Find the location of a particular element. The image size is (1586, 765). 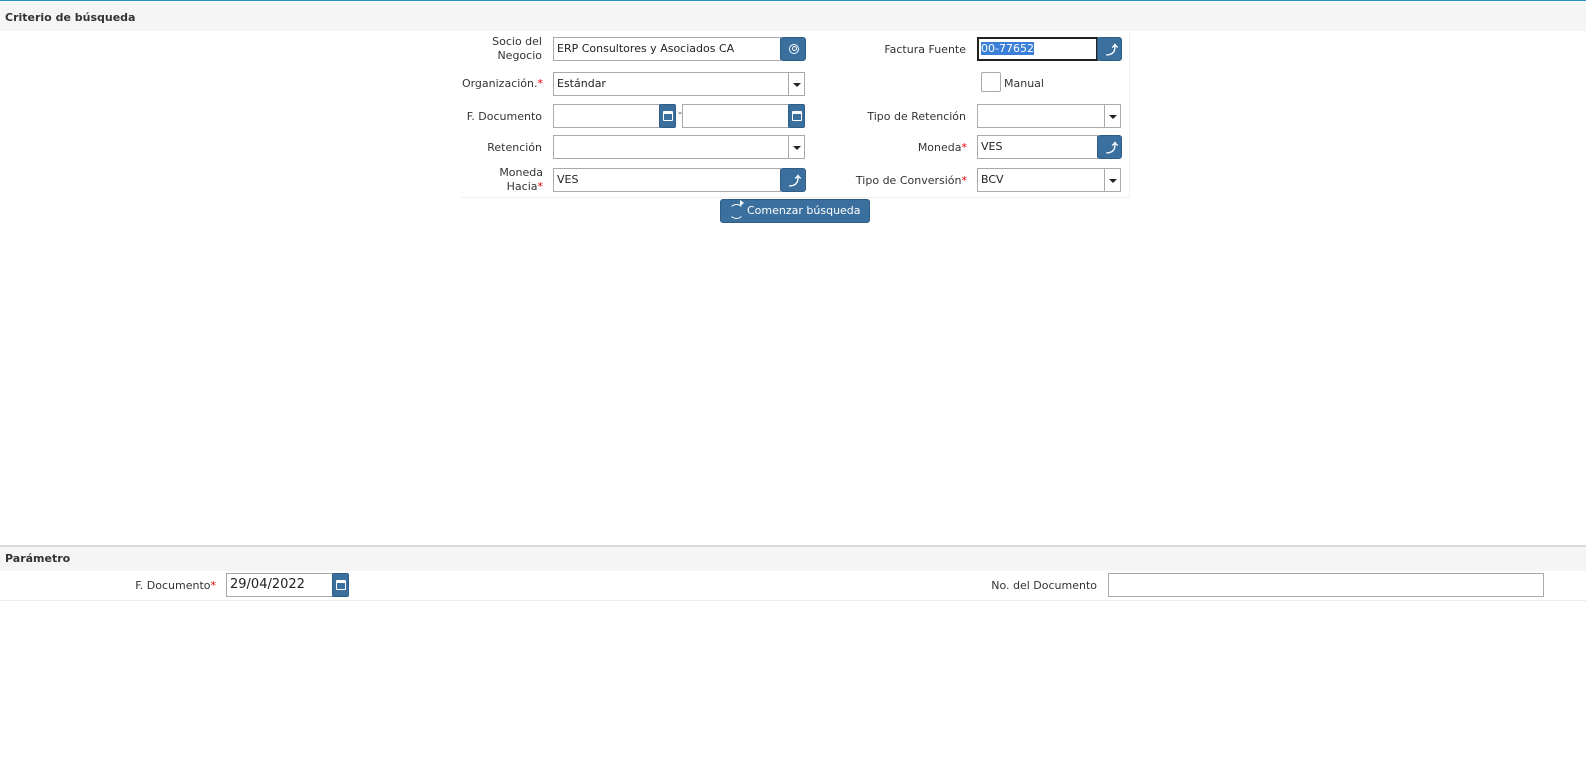

currency-to-label: Moneda Hacia* is located at coordinates (506, 180).